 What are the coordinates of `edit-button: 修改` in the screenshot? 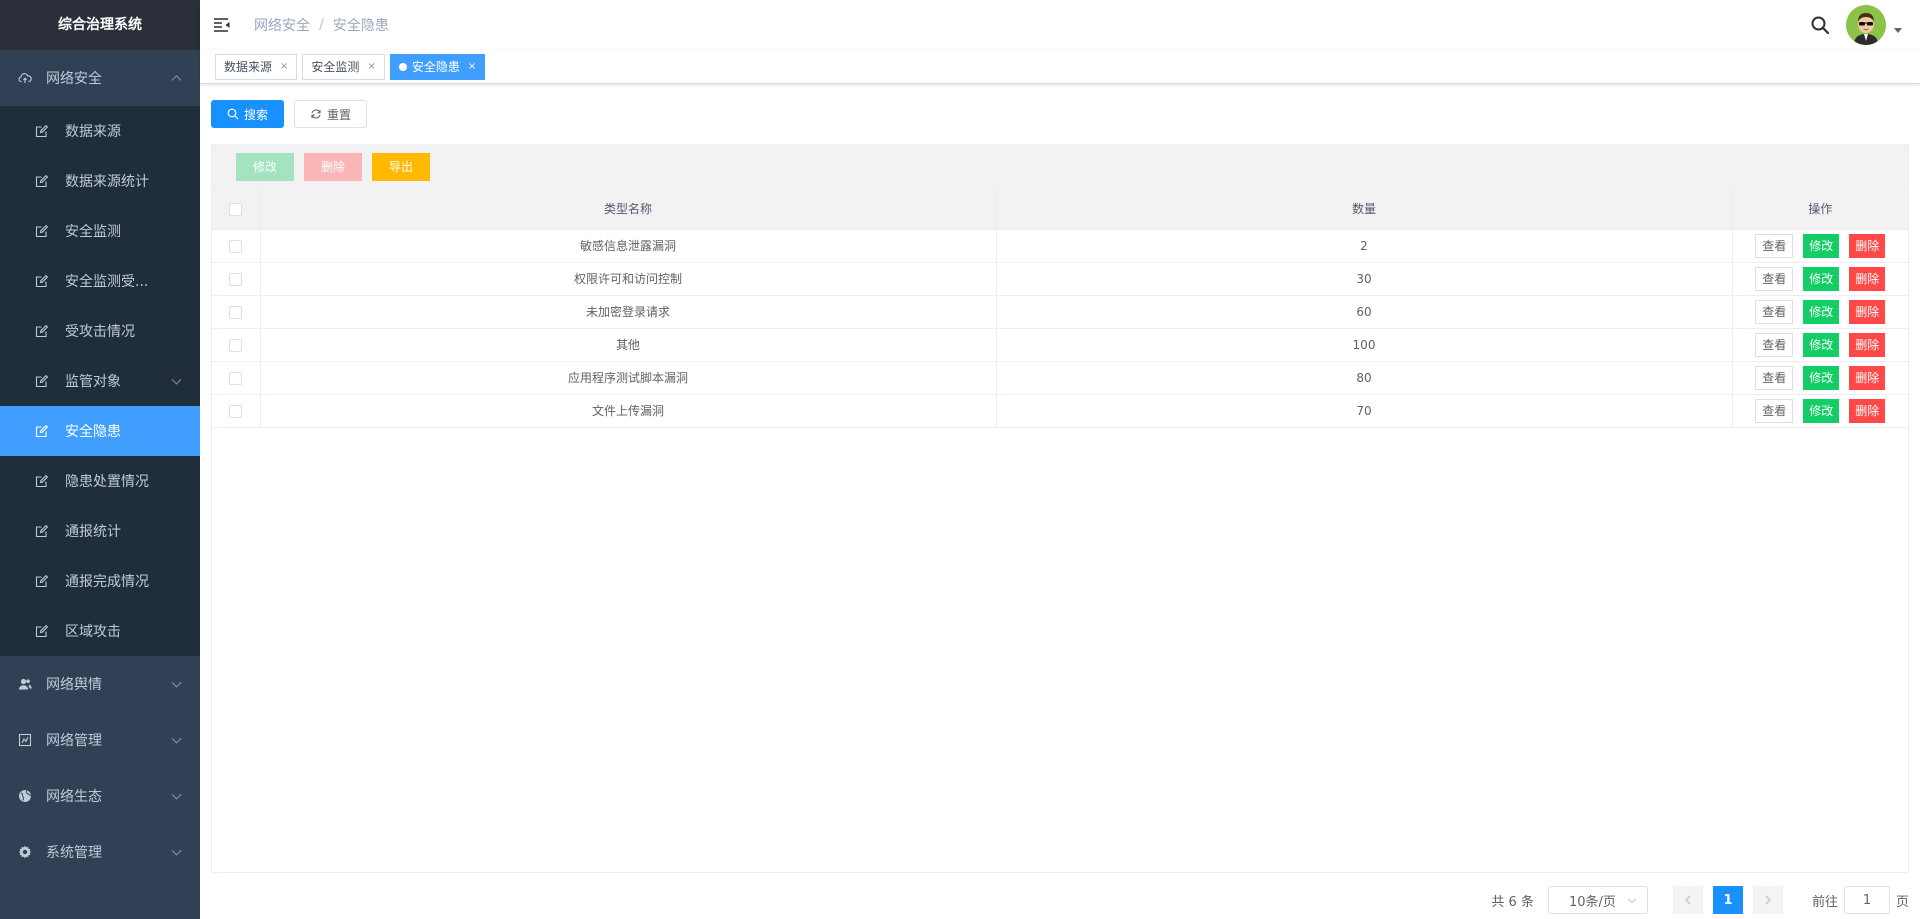 It's located at (265, 166).